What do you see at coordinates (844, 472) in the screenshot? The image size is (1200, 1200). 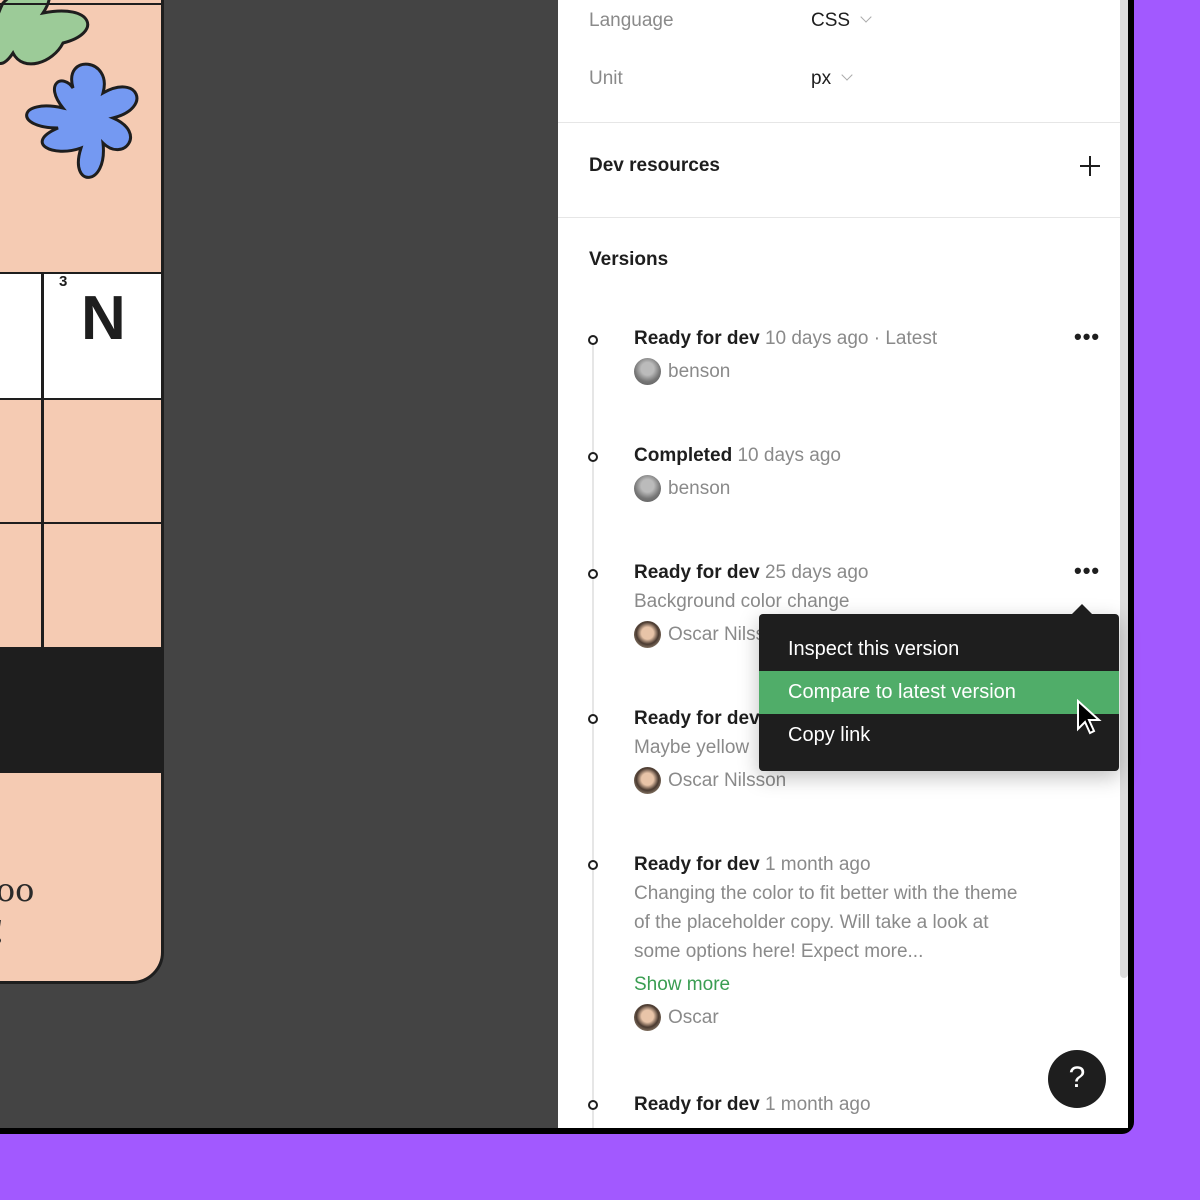 I see `version-item: Completed 10 days ago benson` at bounding box center [844, 472].